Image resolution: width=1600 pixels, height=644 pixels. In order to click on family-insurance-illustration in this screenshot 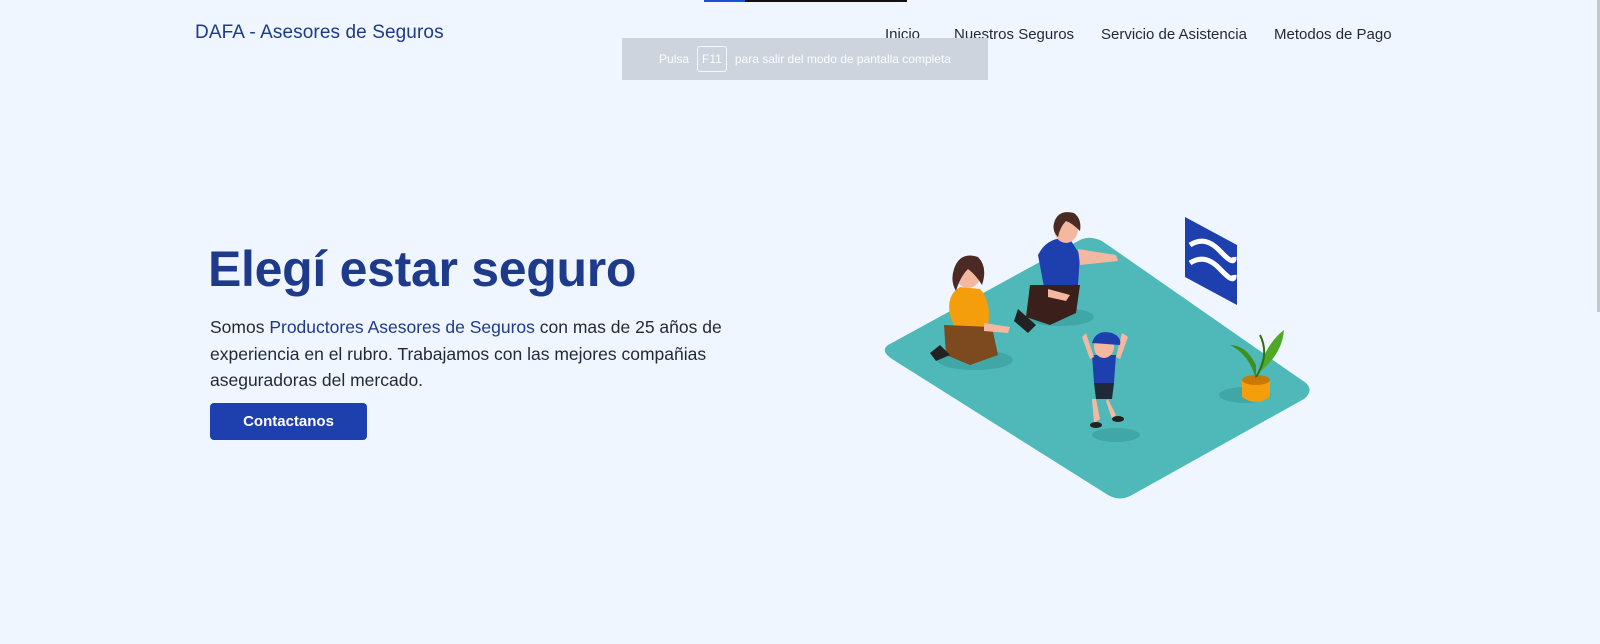, I will do `click(1097, 355)`.